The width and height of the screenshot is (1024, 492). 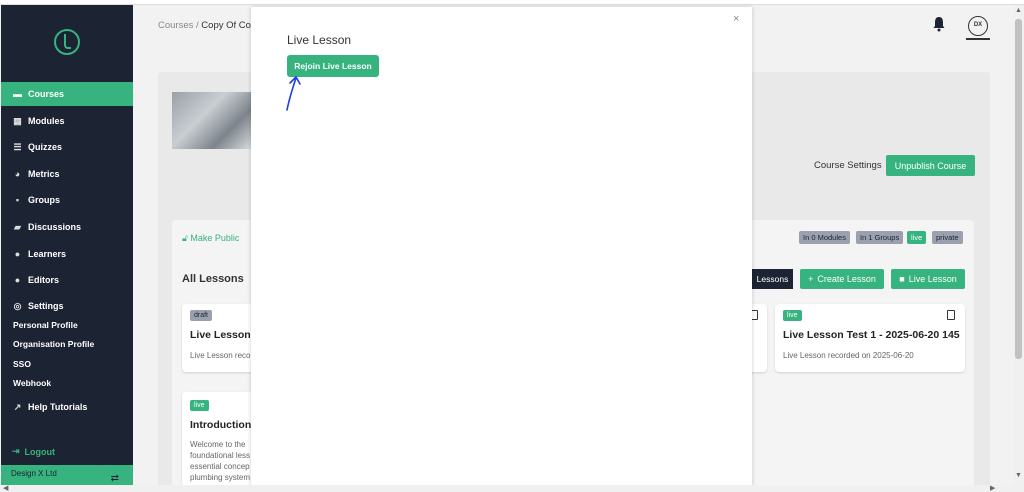 What do you see at coordinates (17, 93) in the screenshot?
I see `briefcase-icon: ▬` at bounding box center [17, 93].